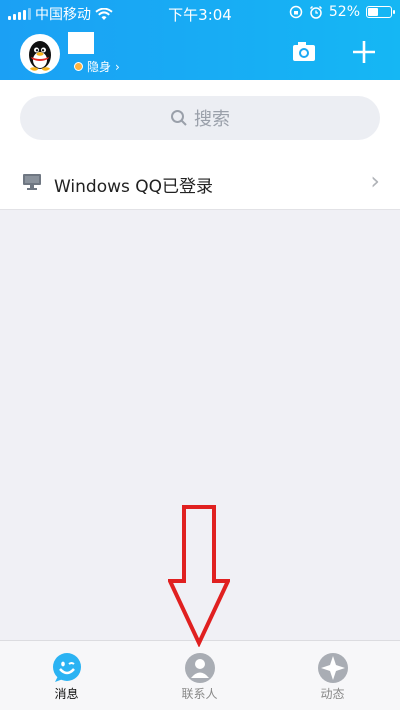 This screenshot has width=400, height=710. What do you see at coordinates (212, 119) in the screenshot?
I see `search-placeholder: 搜索` at bounding box center [212, 119].